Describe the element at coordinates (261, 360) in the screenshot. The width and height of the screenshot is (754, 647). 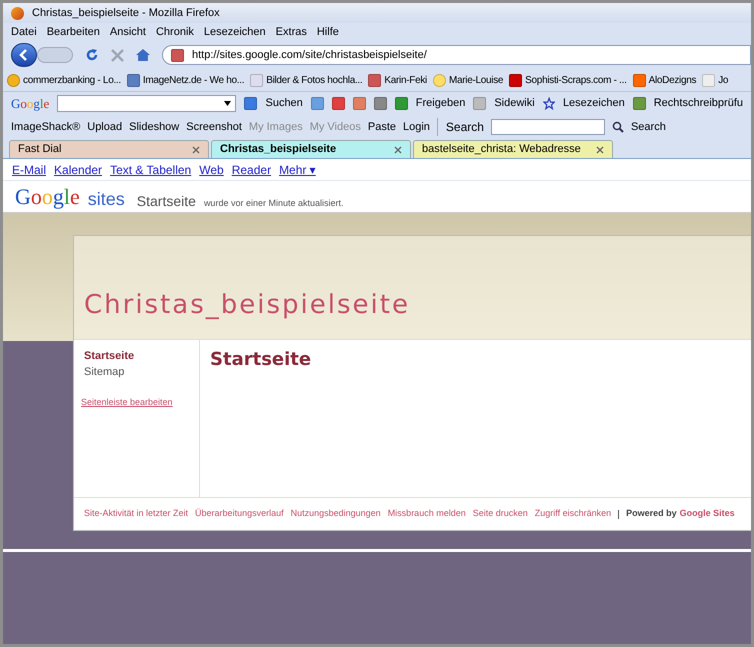
I see `page-heading: Startseite` at that location.